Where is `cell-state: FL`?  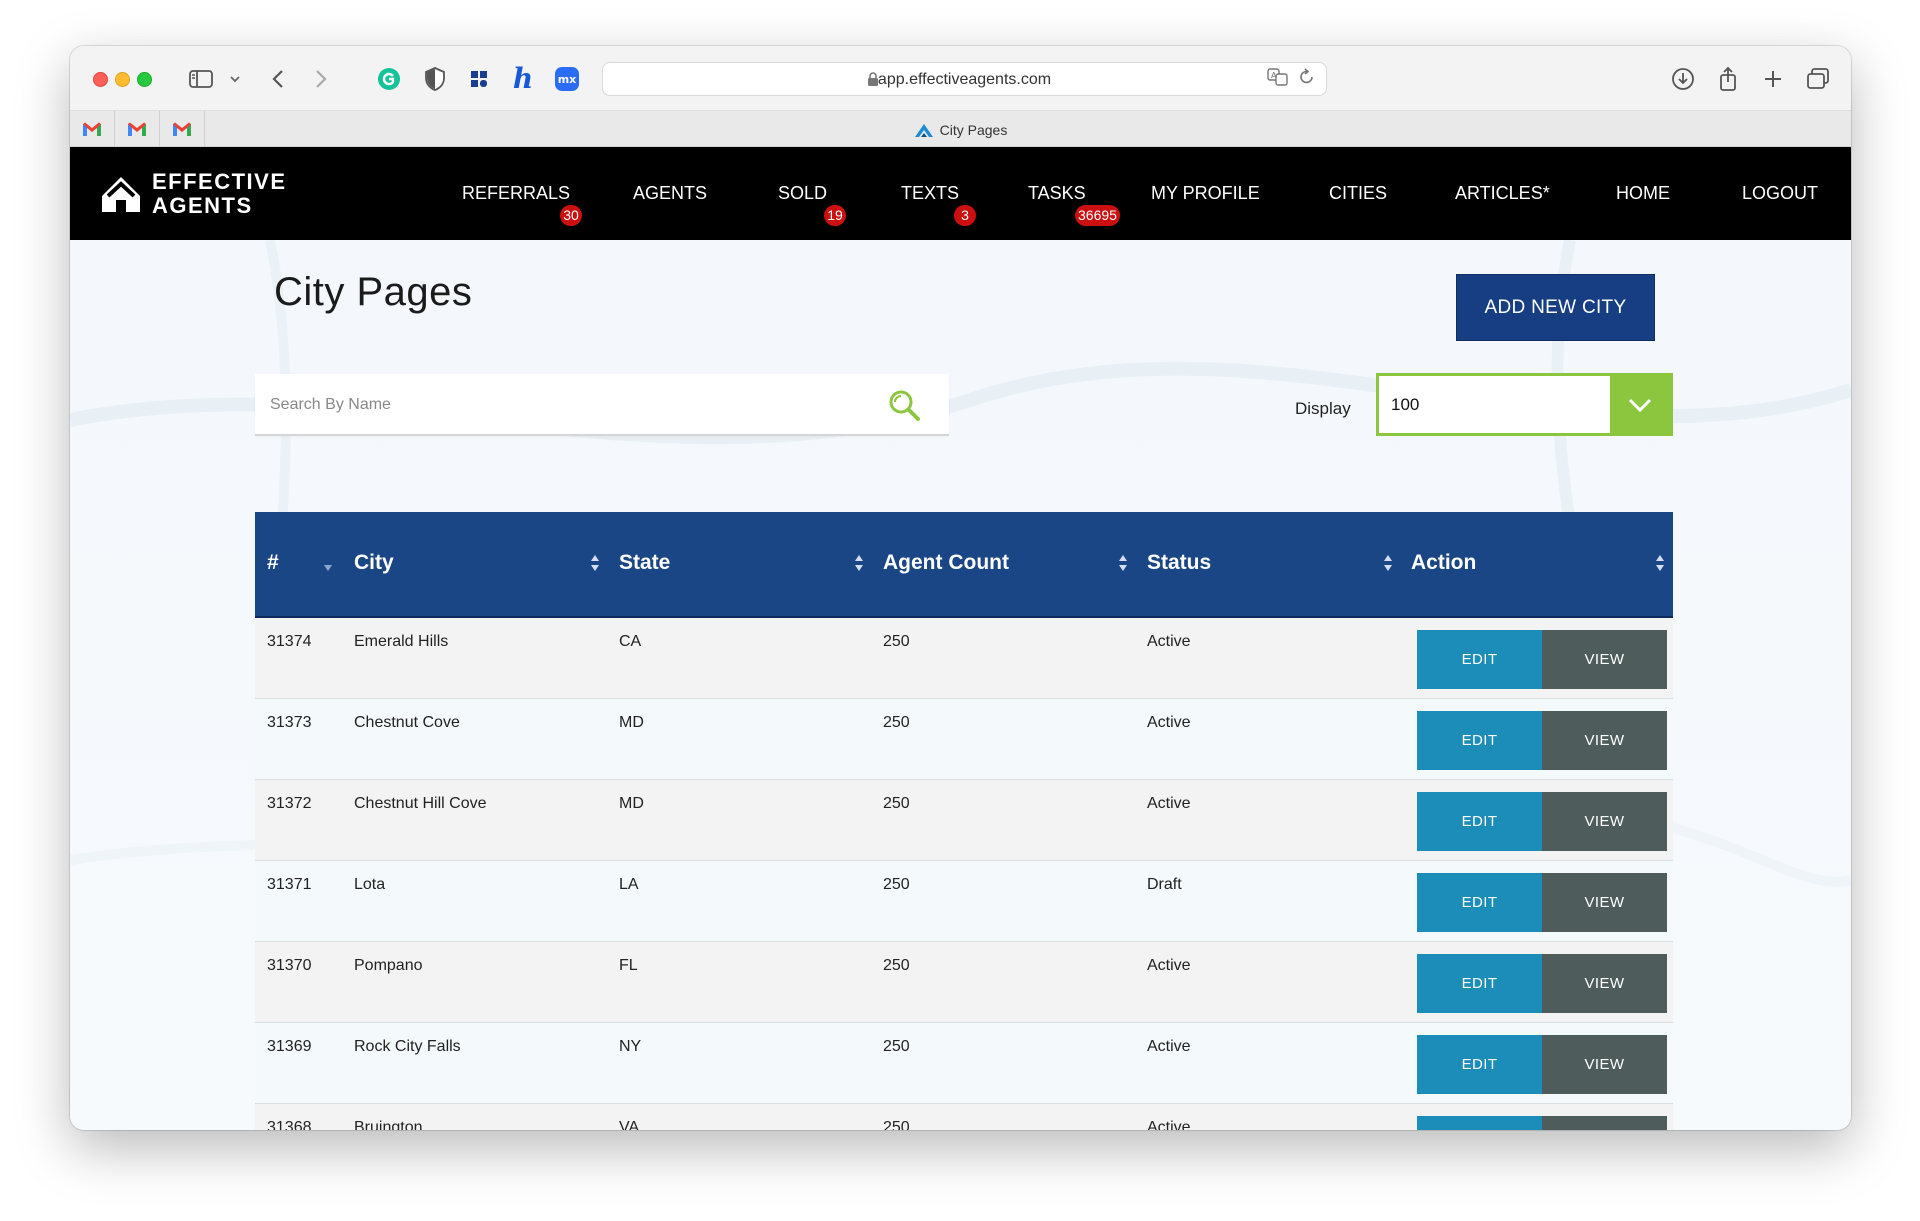 cell-state: FL is located at coordinates (628, 965).